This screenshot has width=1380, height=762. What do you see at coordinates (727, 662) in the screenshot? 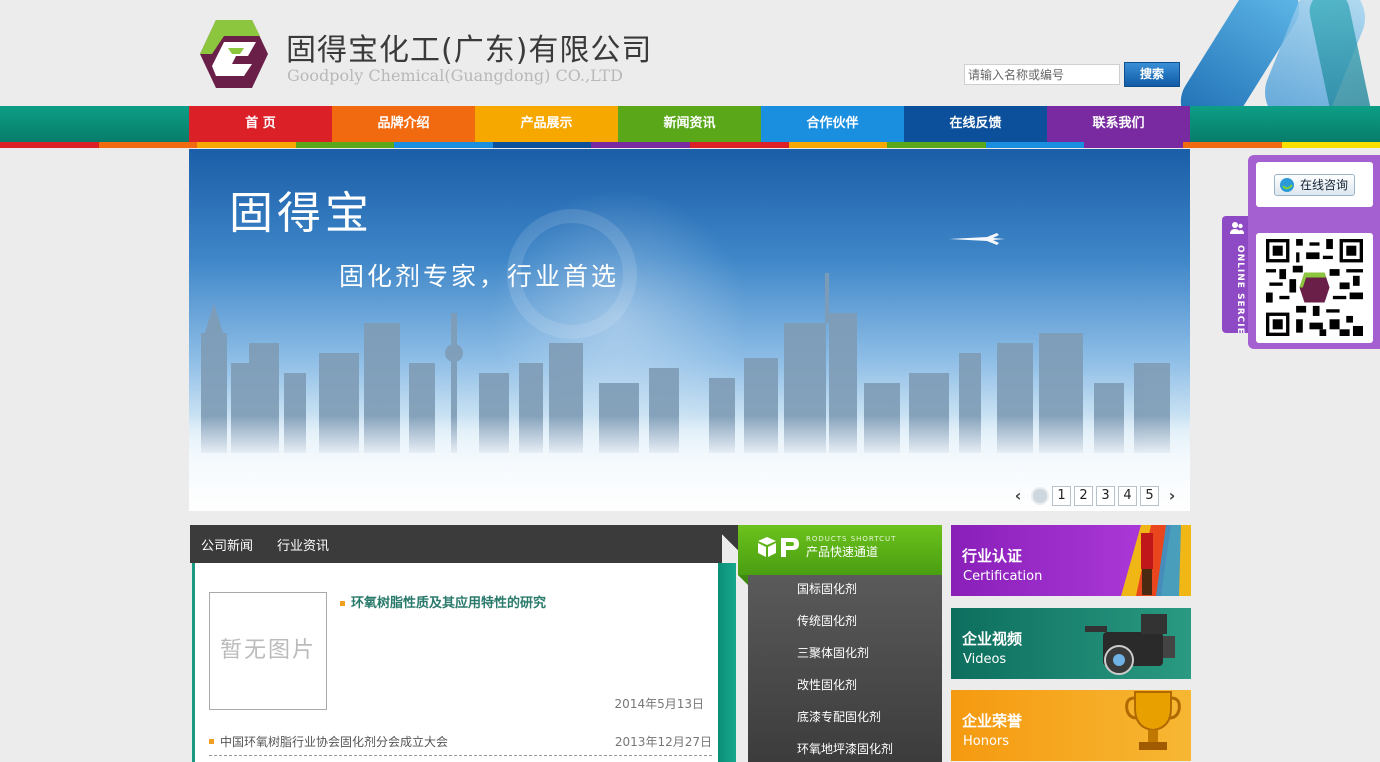
I see `news-panel-accent` at bounding box center [727, 662].